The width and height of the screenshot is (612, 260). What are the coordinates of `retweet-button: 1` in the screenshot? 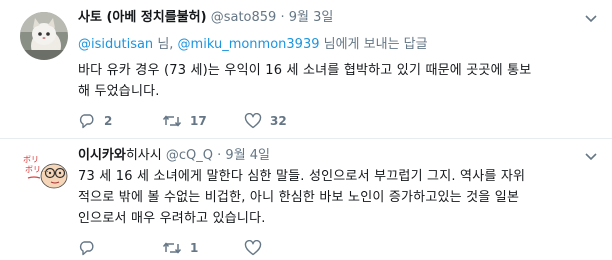 It's located at (180, 248).